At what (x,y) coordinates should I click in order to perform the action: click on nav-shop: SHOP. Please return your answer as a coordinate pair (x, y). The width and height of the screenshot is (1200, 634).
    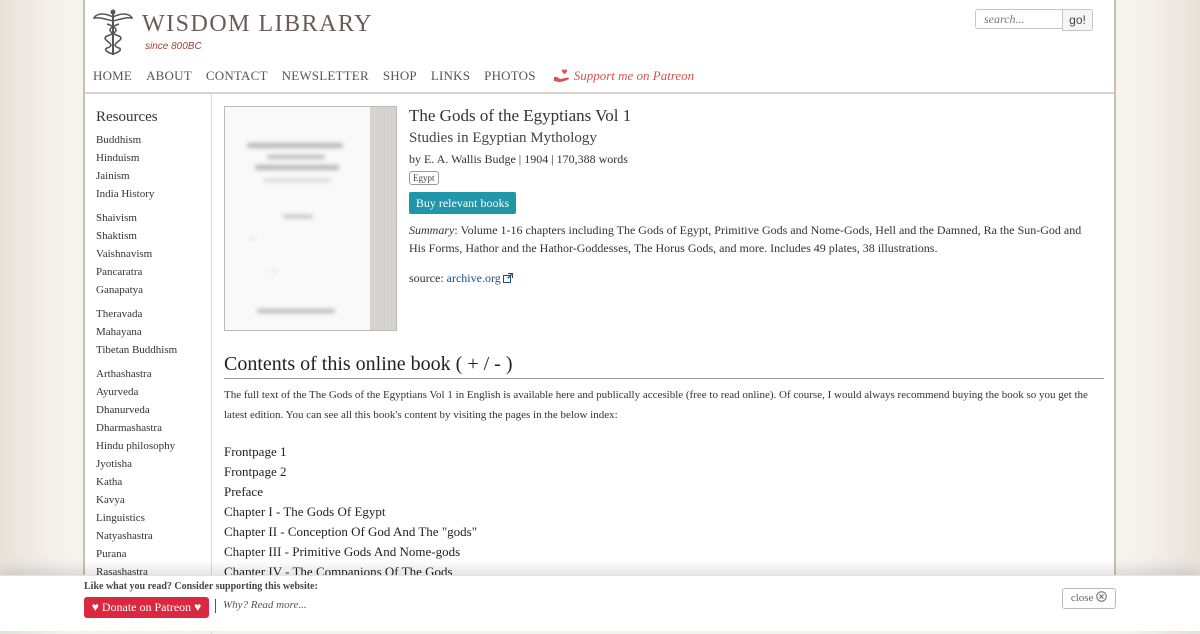
    Looking at the image, I should click on (400, 76).